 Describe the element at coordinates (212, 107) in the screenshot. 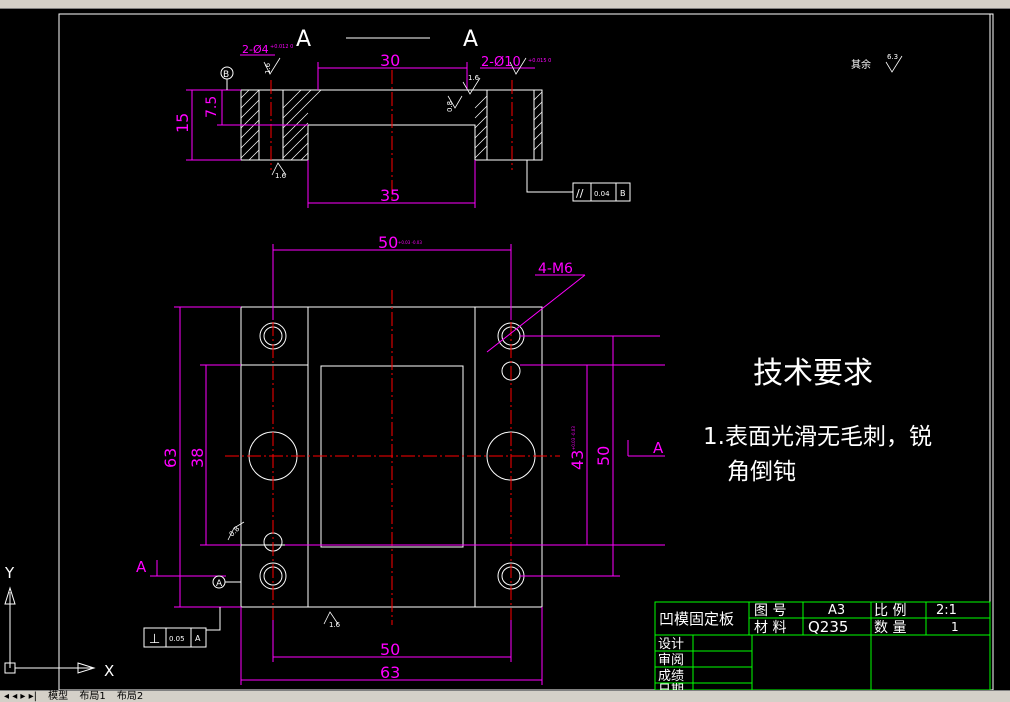

I see `dim-height-step: 7.5` at that location.